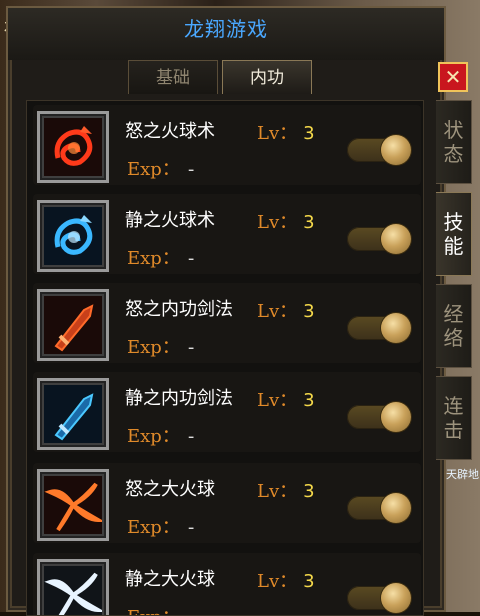 The image size is (480, 616). I want to click on sword-blue-icon, so click(73, 414).